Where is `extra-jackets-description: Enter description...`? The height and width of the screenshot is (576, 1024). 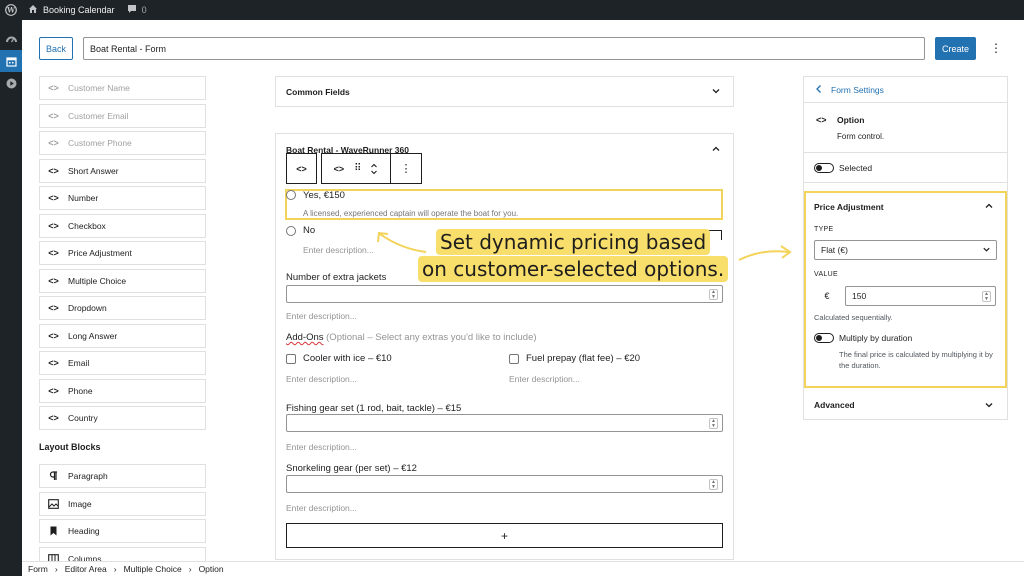
extra-jackets-description: Enter description... is located at coordinates (321, 316).